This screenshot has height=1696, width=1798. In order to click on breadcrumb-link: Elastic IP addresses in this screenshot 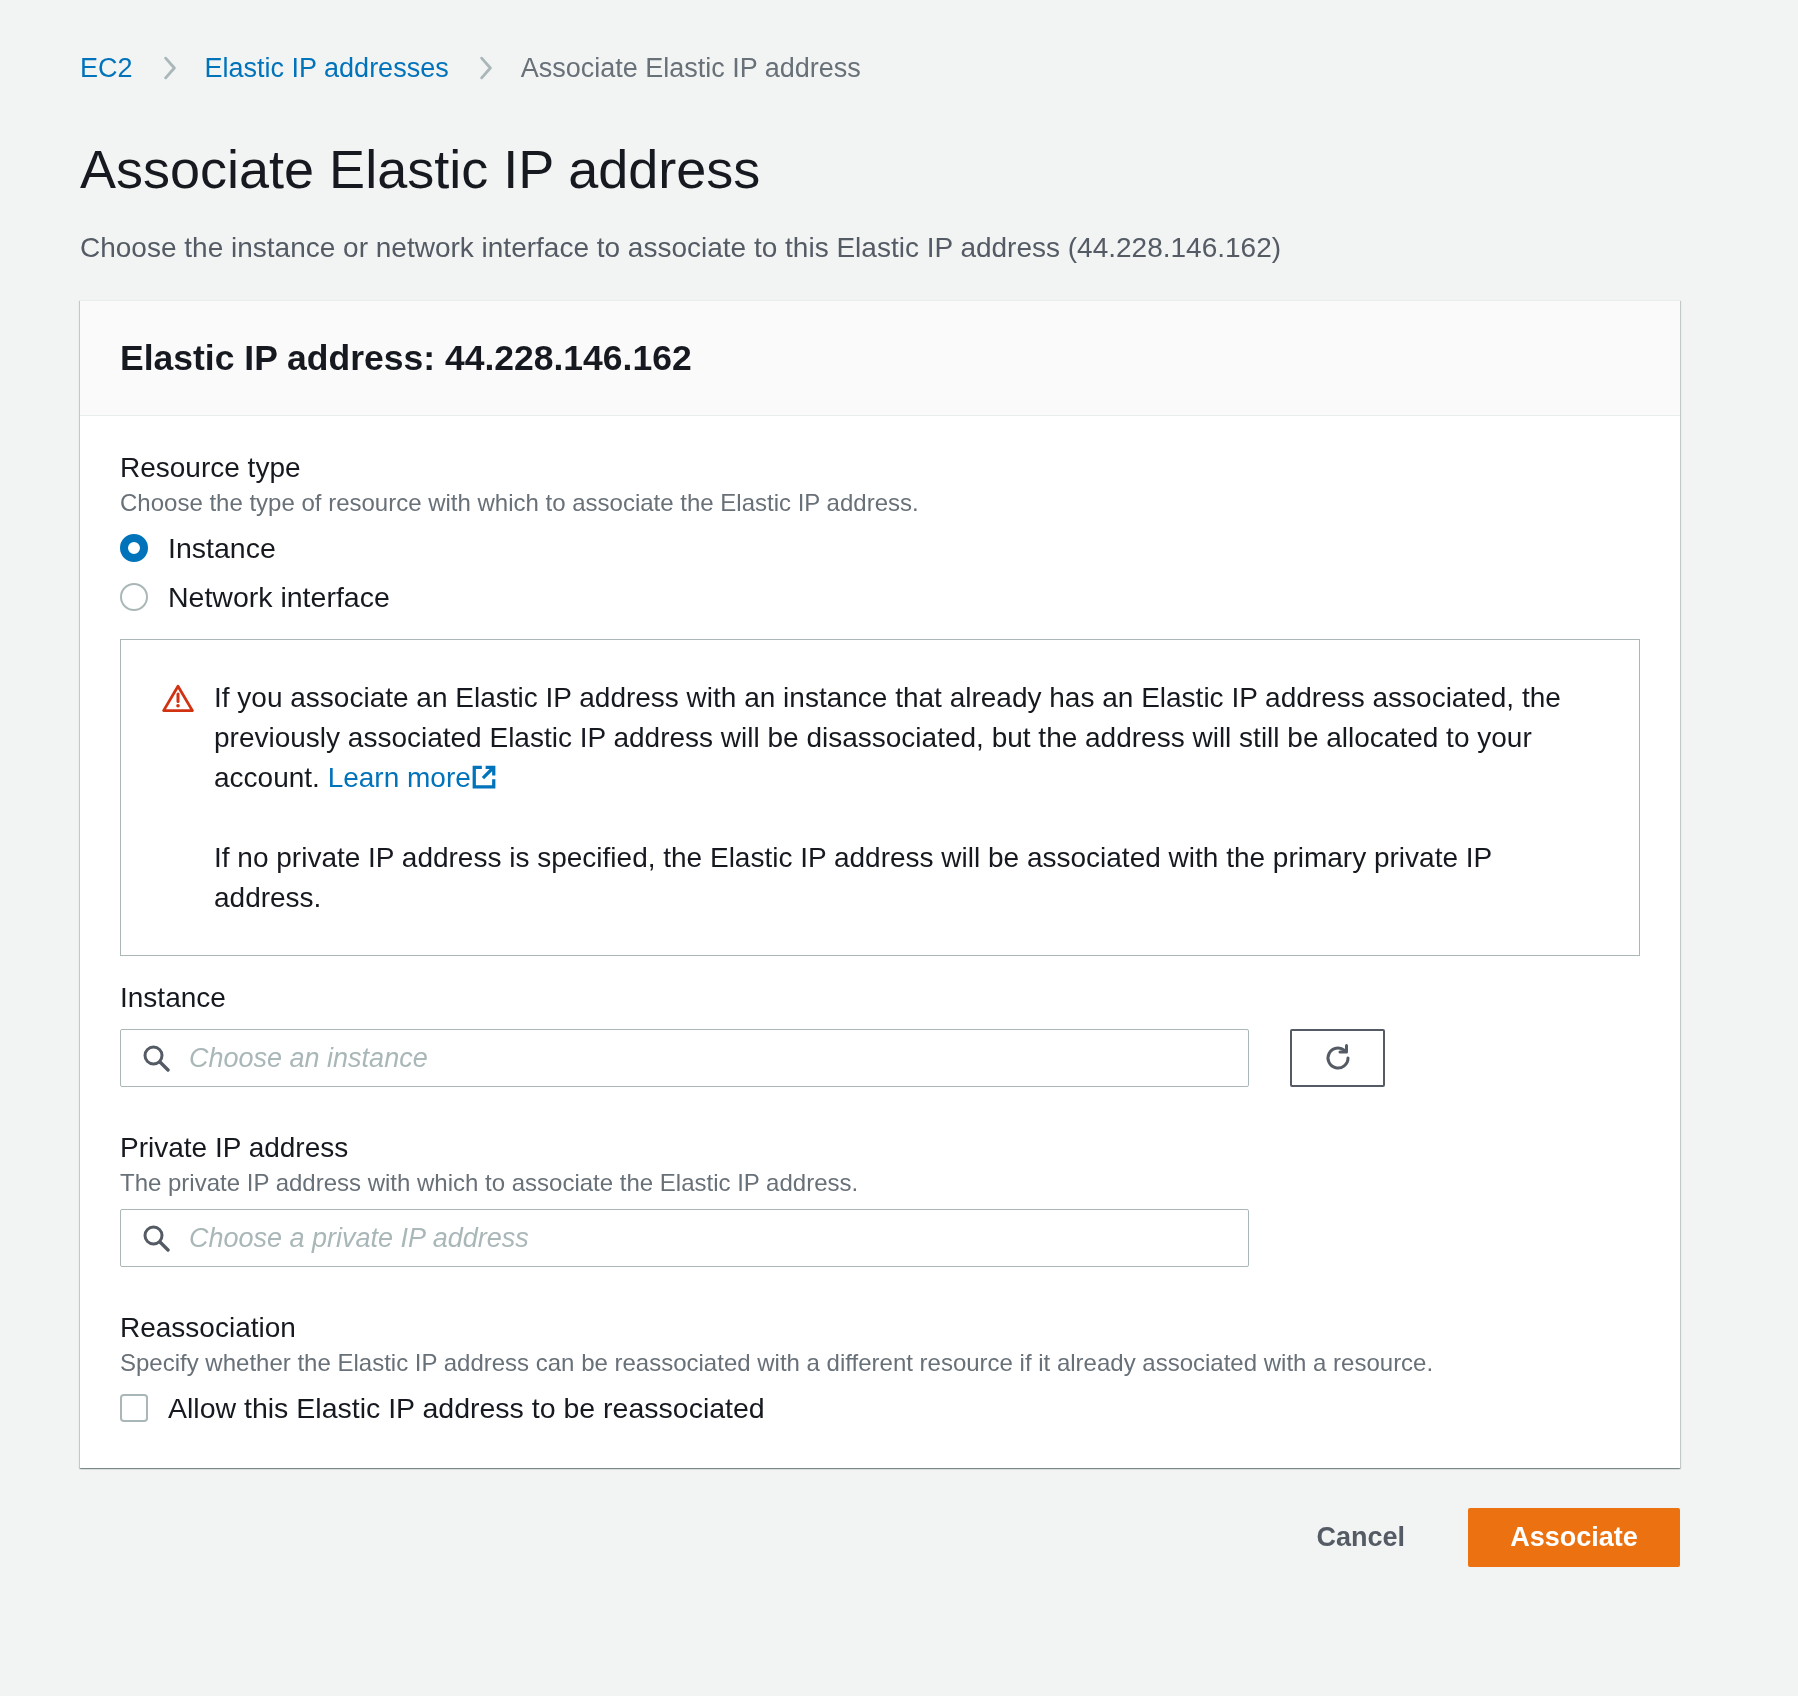, I will do `click(326, 68)`.